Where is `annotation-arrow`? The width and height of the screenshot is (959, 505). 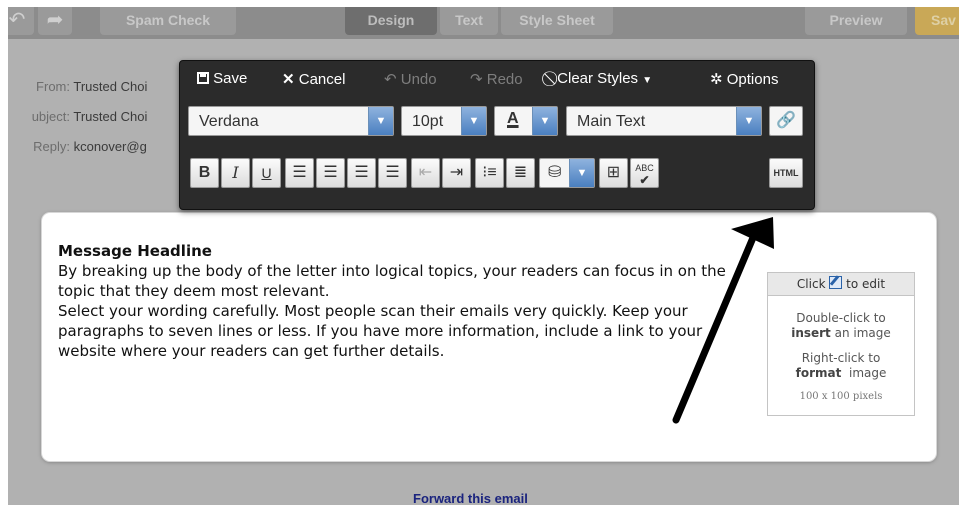 annotation-arrow is located at coordinates (723, 320).